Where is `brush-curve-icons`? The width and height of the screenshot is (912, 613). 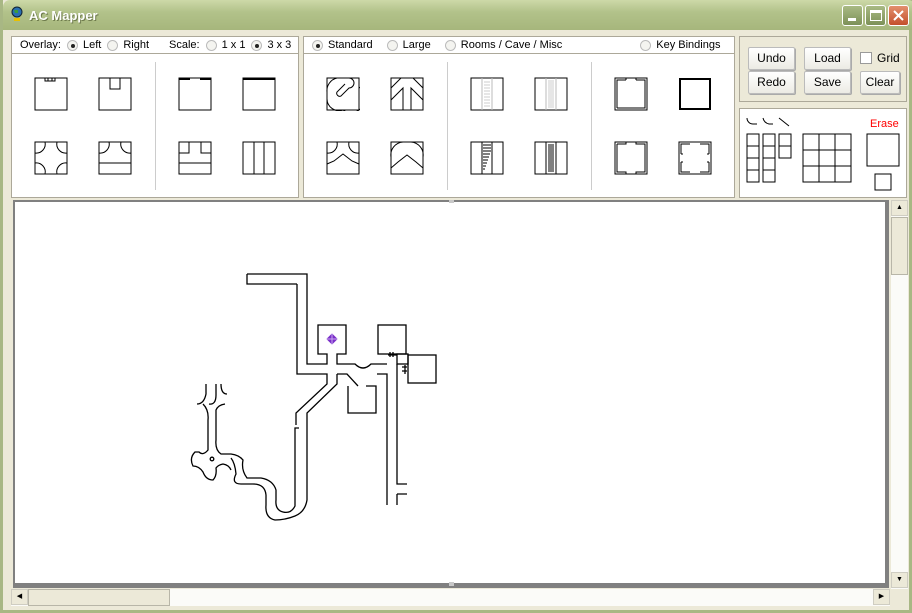
brush-curve-icons is located at coordinates (768, 122).